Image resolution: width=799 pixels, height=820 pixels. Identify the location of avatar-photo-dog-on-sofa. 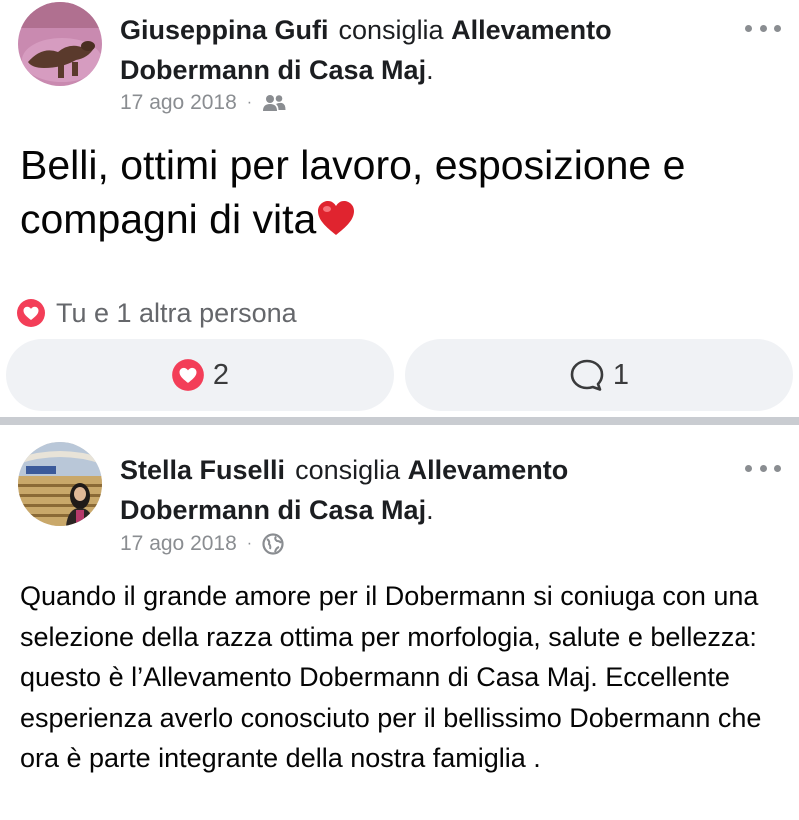
(60, 44).